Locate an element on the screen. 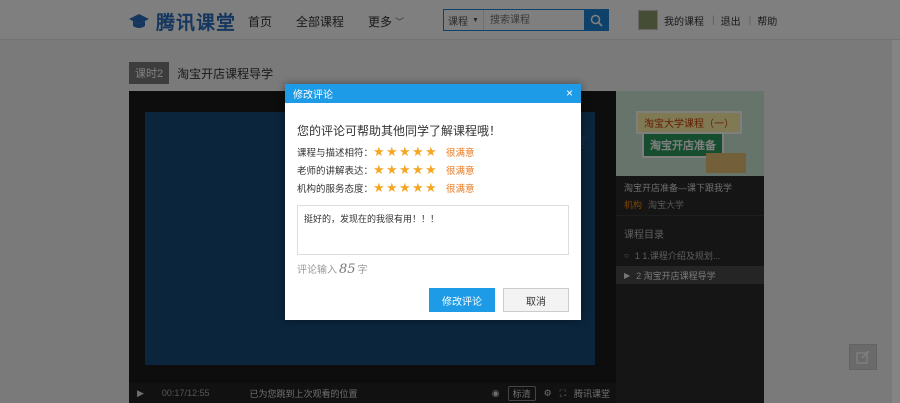  comment-textarea: 挺好的，发现在的我很有用！！！ is located at coordinates (433, 230).